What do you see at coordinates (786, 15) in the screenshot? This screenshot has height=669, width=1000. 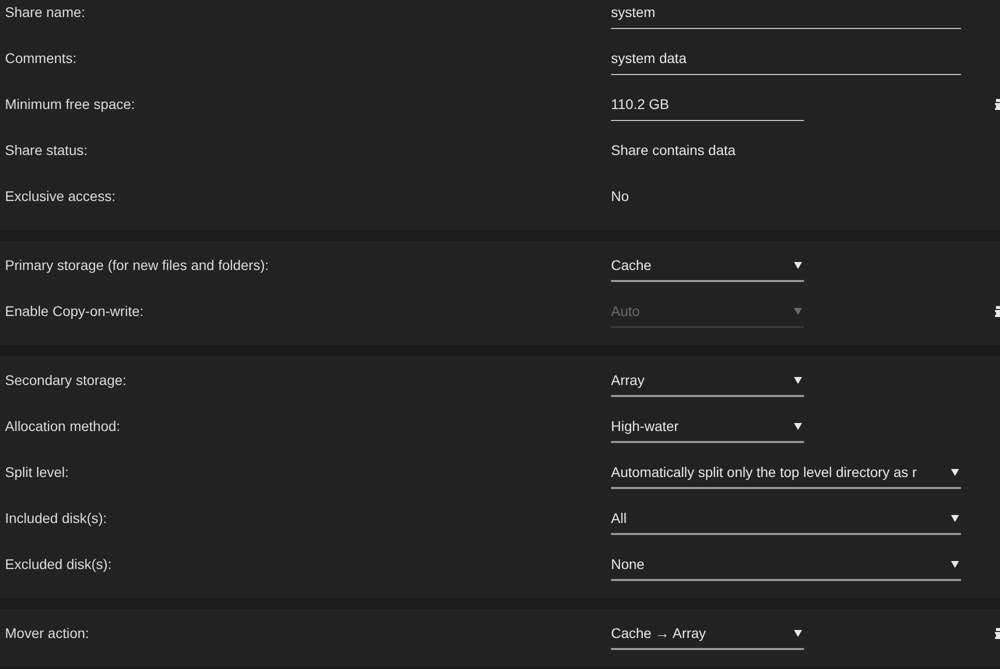 I see `text-field: system` at bounding box center [786, 15].